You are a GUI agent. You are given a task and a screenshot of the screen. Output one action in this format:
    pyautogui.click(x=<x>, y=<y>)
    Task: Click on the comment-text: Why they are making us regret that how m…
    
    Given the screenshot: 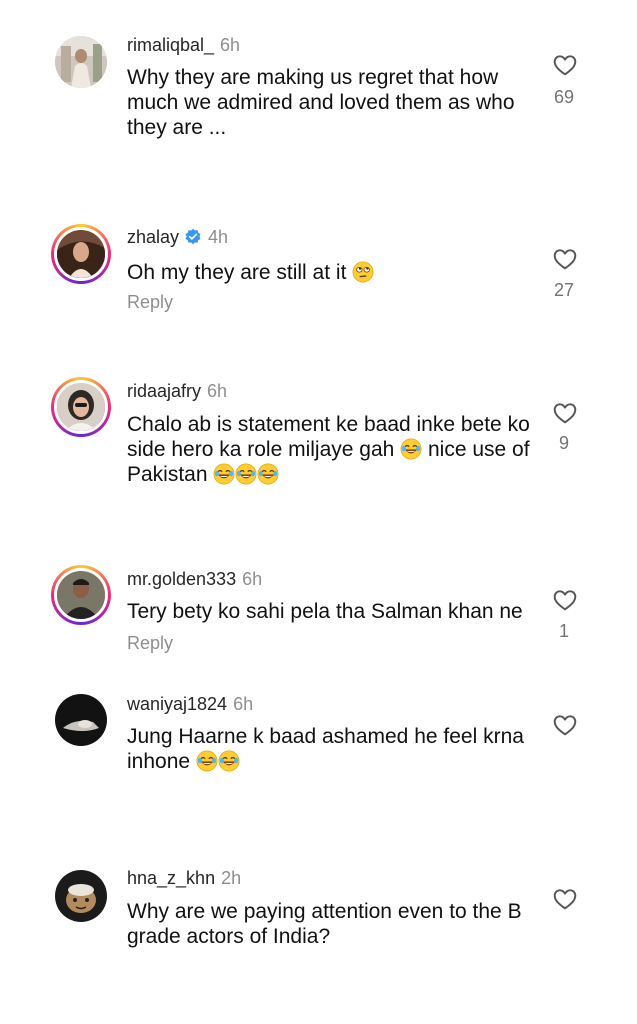 What is the action you would take?
    pyautogui.click(x=321, y=102)
    